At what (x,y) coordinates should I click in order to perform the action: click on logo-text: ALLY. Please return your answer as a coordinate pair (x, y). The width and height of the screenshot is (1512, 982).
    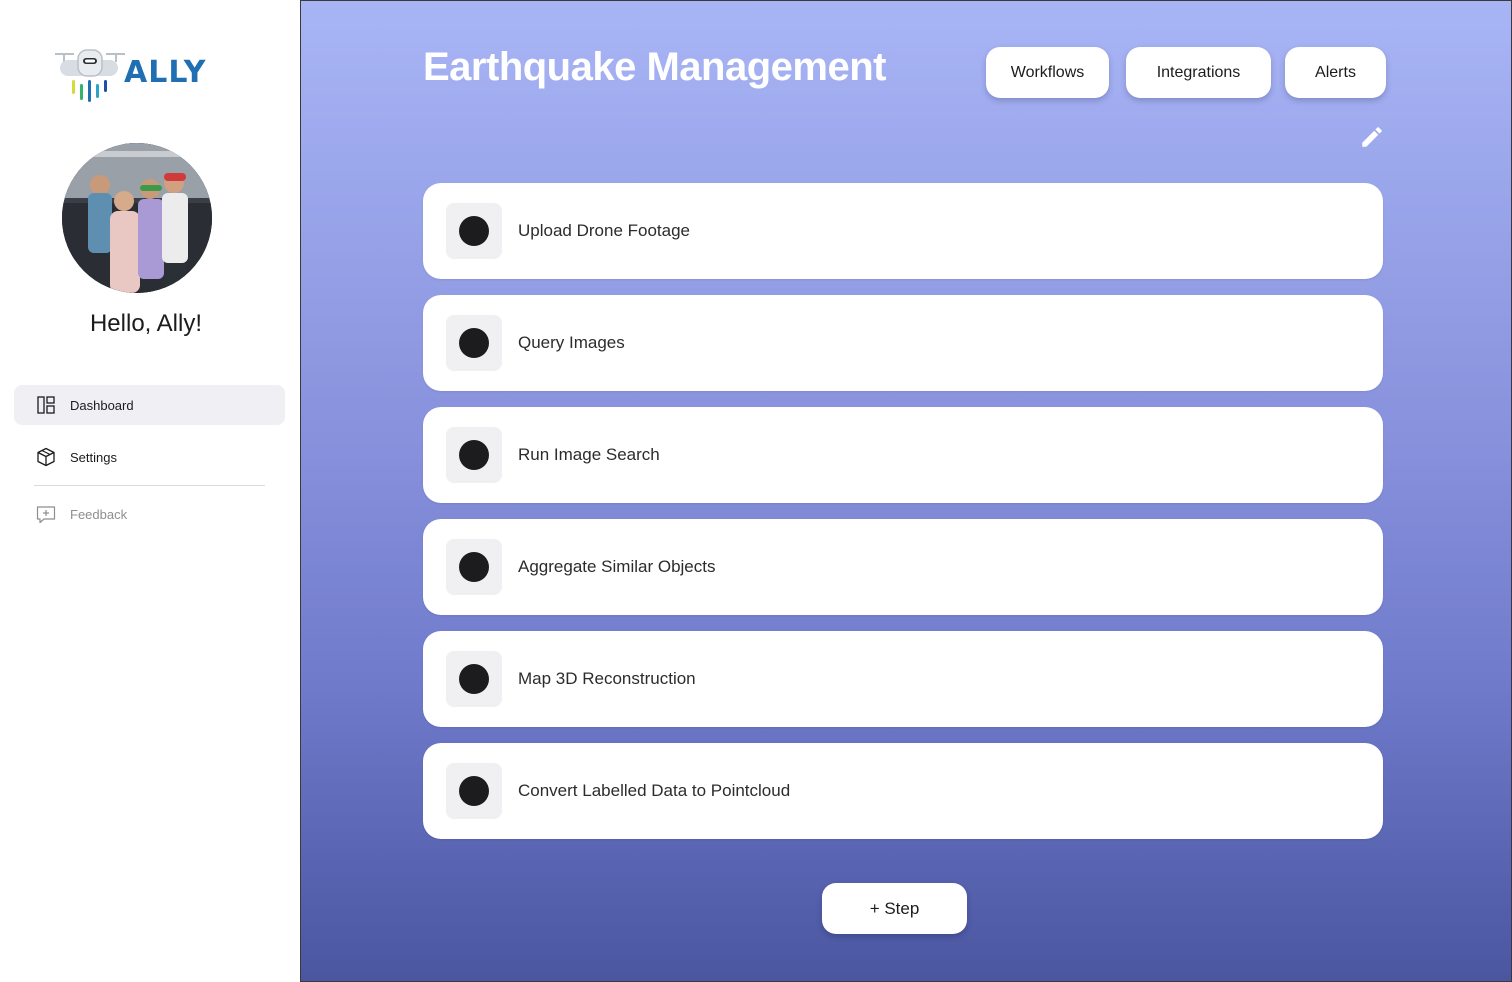
    Looking at the image, I should click on (165, 72).